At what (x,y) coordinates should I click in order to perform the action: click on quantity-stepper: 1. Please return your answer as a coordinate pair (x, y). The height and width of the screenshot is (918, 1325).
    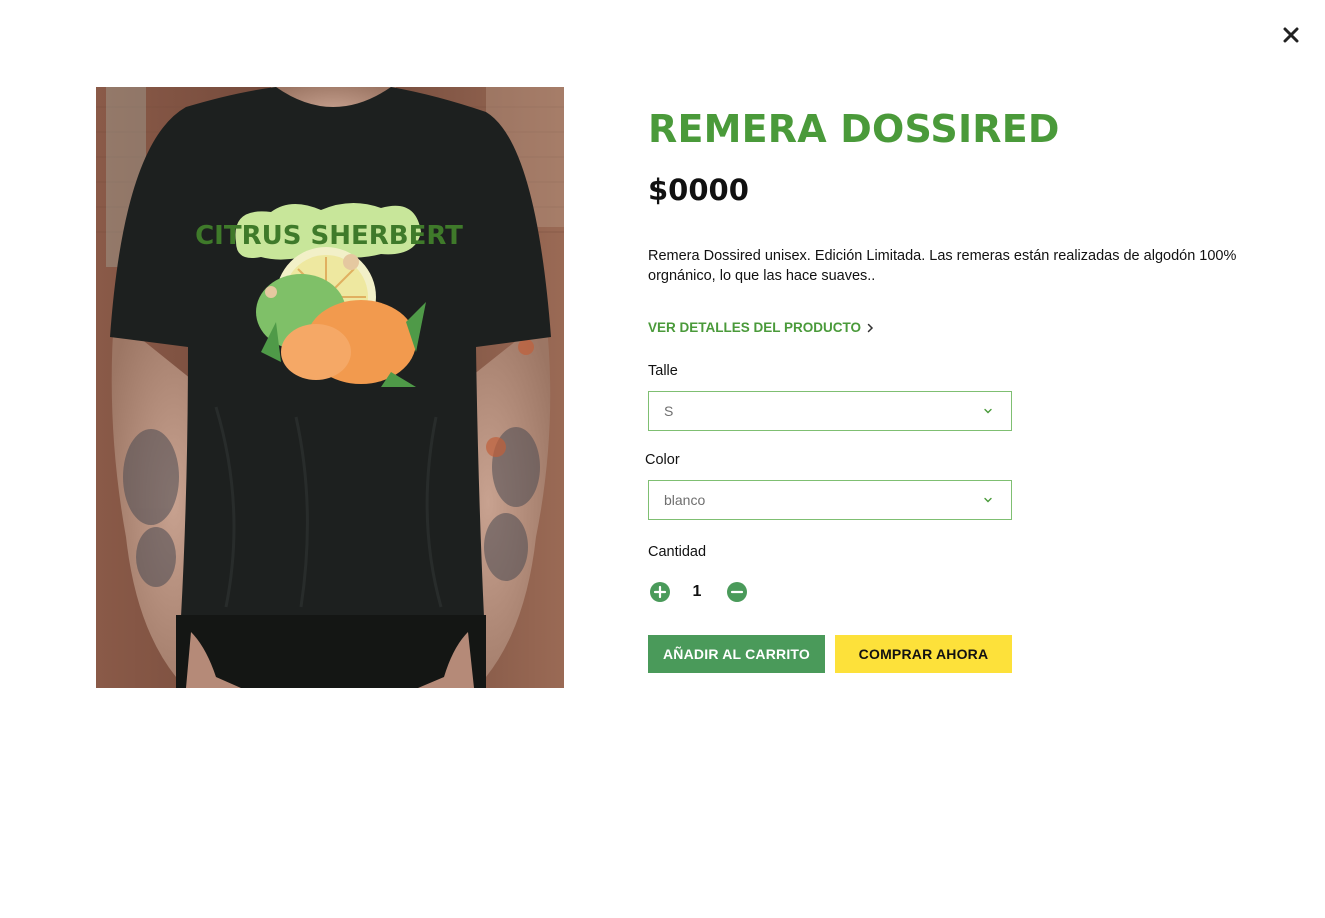
    Looking at the image, I should click on (703, 593).